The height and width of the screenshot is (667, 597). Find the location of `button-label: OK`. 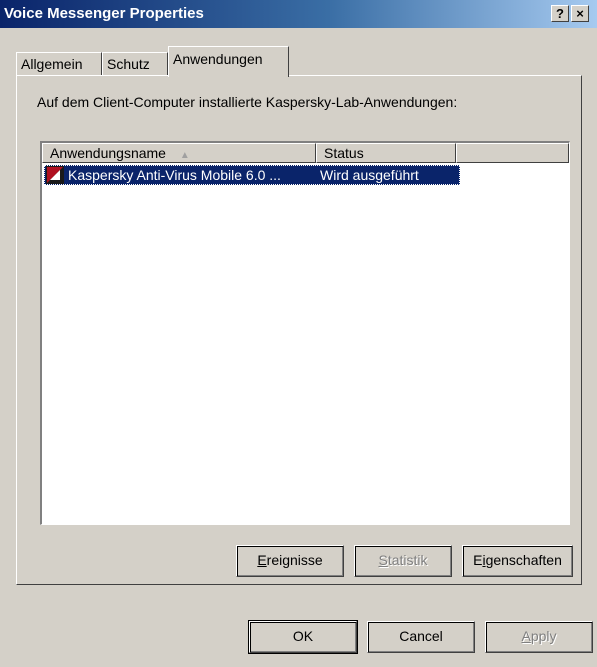

button-label: OK is located at coordinates (303, 636).